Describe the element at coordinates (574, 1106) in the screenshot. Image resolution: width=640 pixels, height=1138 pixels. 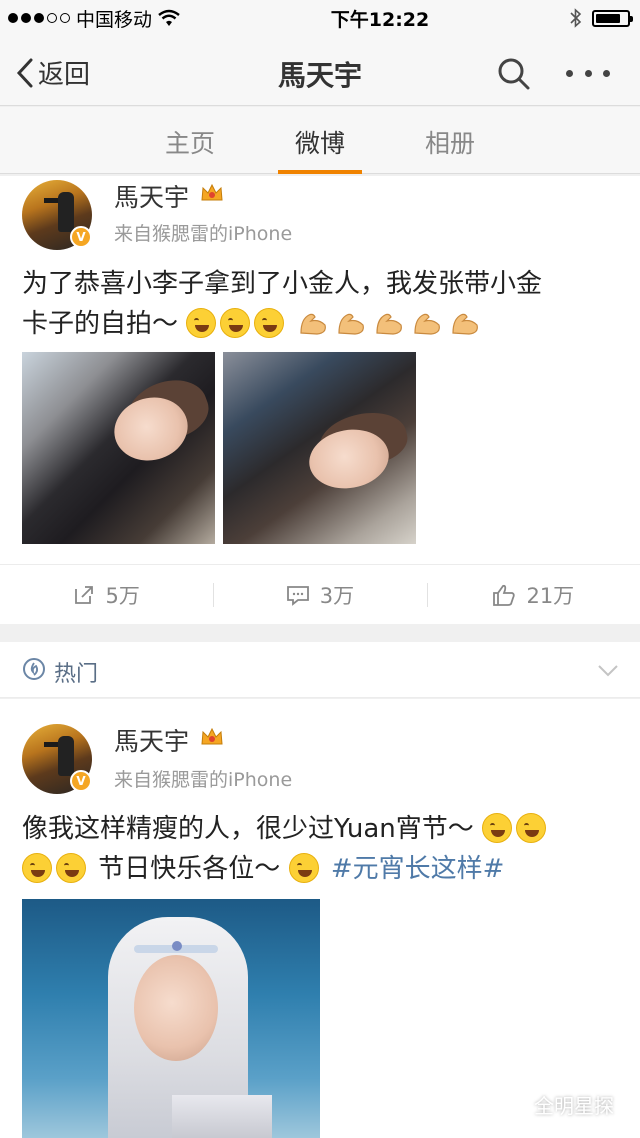
I see `watermark-text: 全明星探` at that location.